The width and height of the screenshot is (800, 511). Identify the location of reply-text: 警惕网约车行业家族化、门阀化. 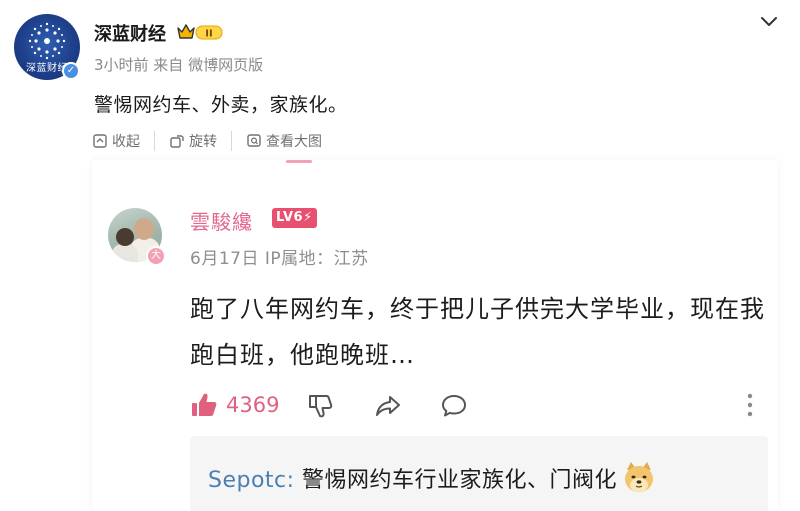
(456, 480).